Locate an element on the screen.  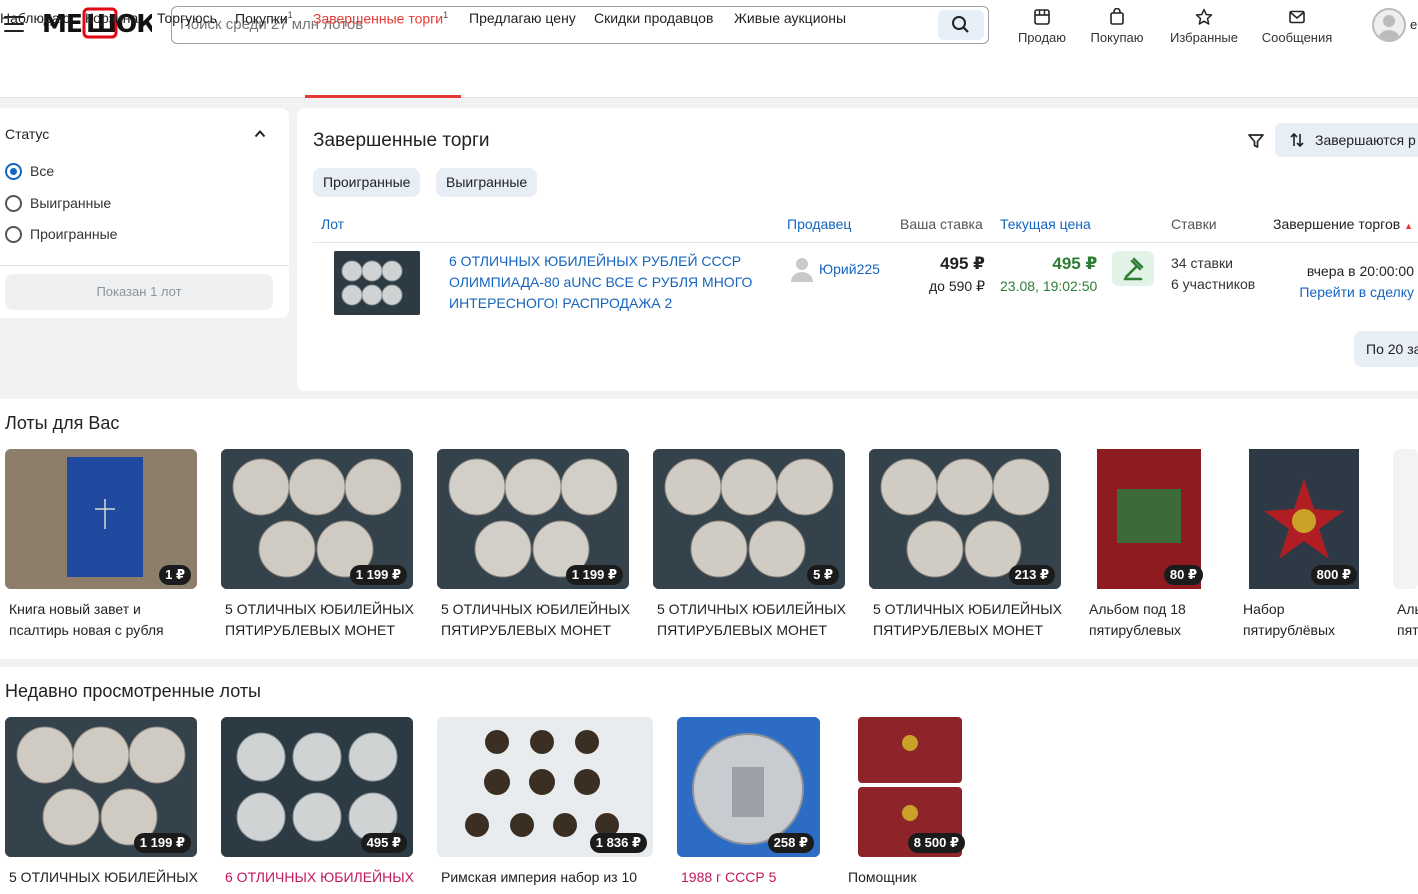
user-icon is located at coordinates (1389, 27).